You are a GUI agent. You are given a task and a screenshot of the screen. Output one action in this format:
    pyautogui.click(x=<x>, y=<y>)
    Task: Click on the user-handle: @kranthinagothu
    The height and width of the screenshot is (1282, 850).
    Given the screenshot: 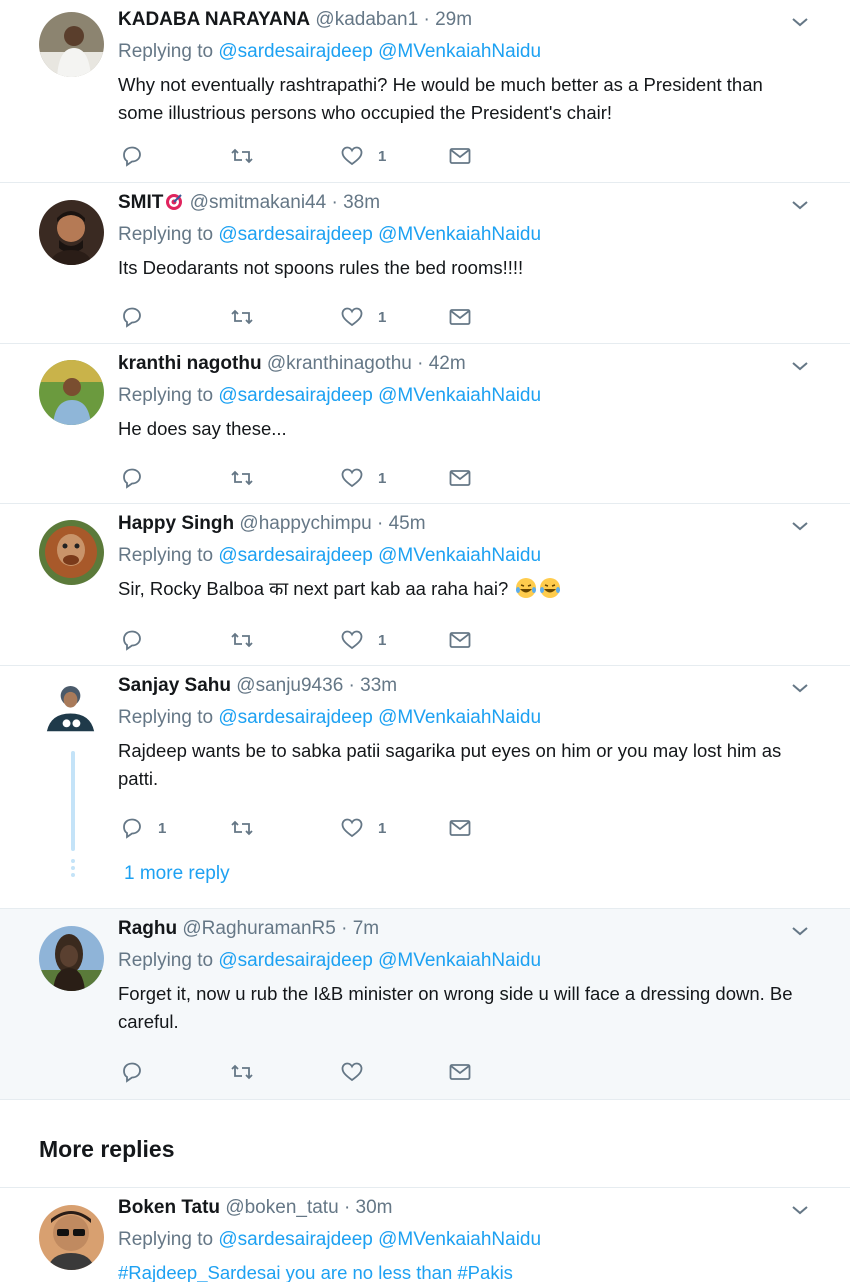 What is the action you would take?
    pyautogui.click(x=339, y=363)
    